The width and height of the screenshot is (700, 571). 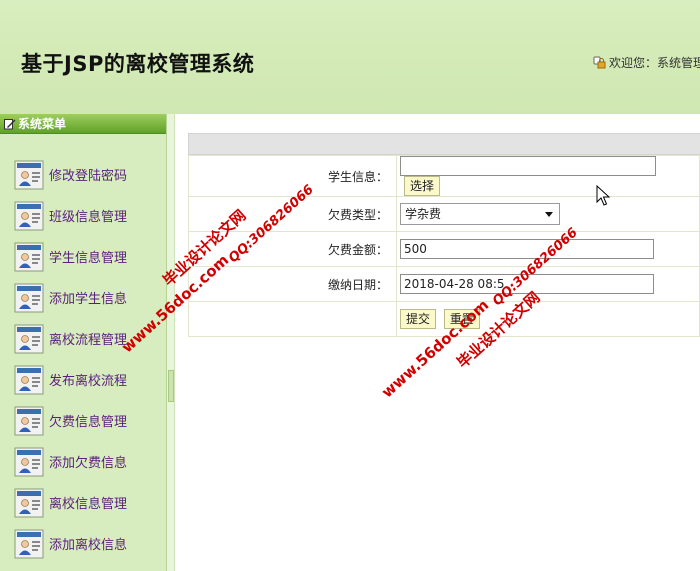 What do you see at coordinates (444, 144) in the screenshot?
I see `form-header-bar` at bounding box center [444, 144].